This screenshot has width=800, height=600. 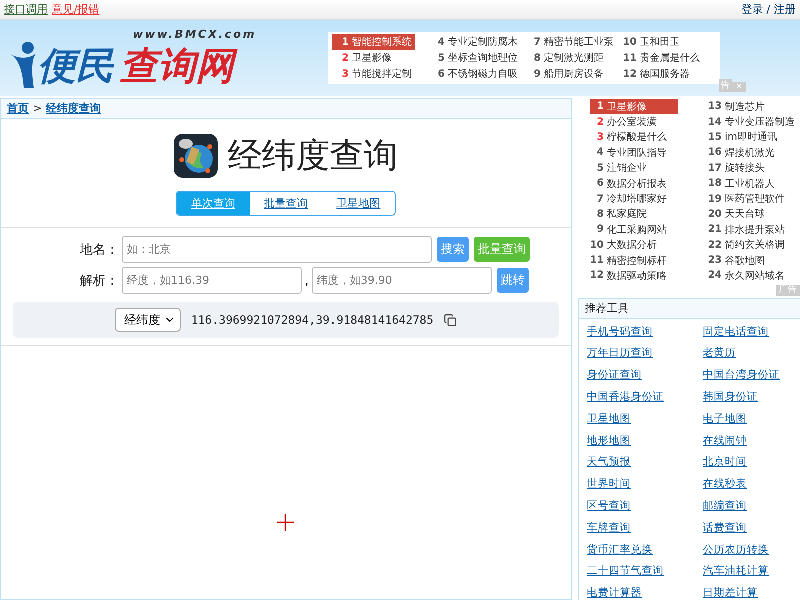 What do you see at coordinates (747, 571) in the screenshot?
I see `tool-link: 汽车油耗计算` at bounding box center [747, 571].